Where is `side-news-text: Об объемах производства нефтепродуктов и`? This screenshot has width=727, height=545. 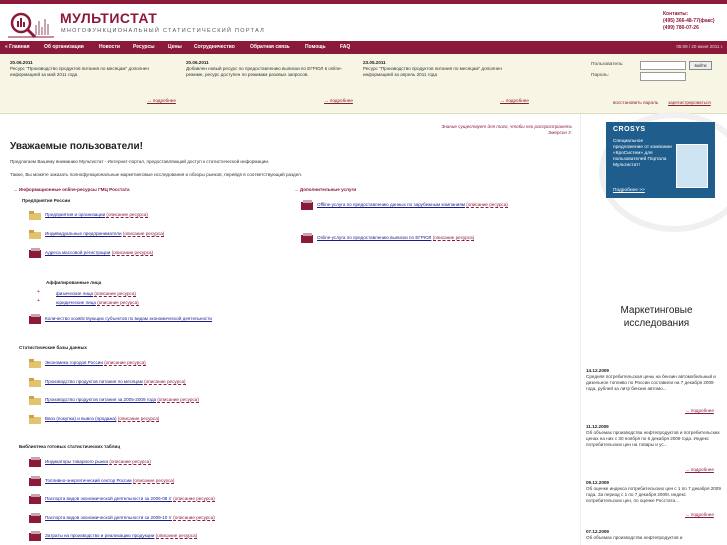 side-news-text: Об объемах производства нефтепродуктов и is located at coordinates (634, 537).